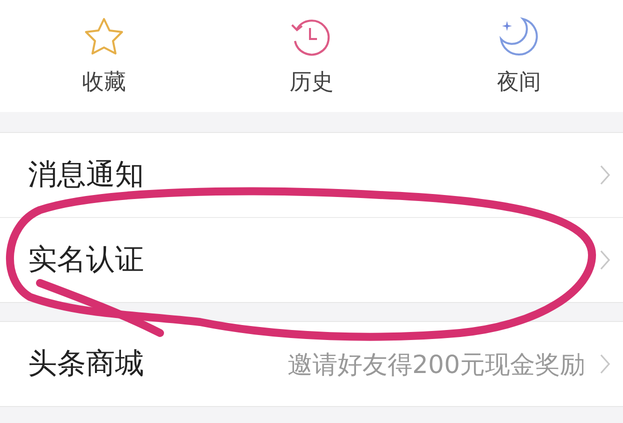  What do you see at coordinates (436, 364) in the screenshot?
I see `menu-item-detail: 邀请好友得200元现金奖励` at bounding box center [436, 364].